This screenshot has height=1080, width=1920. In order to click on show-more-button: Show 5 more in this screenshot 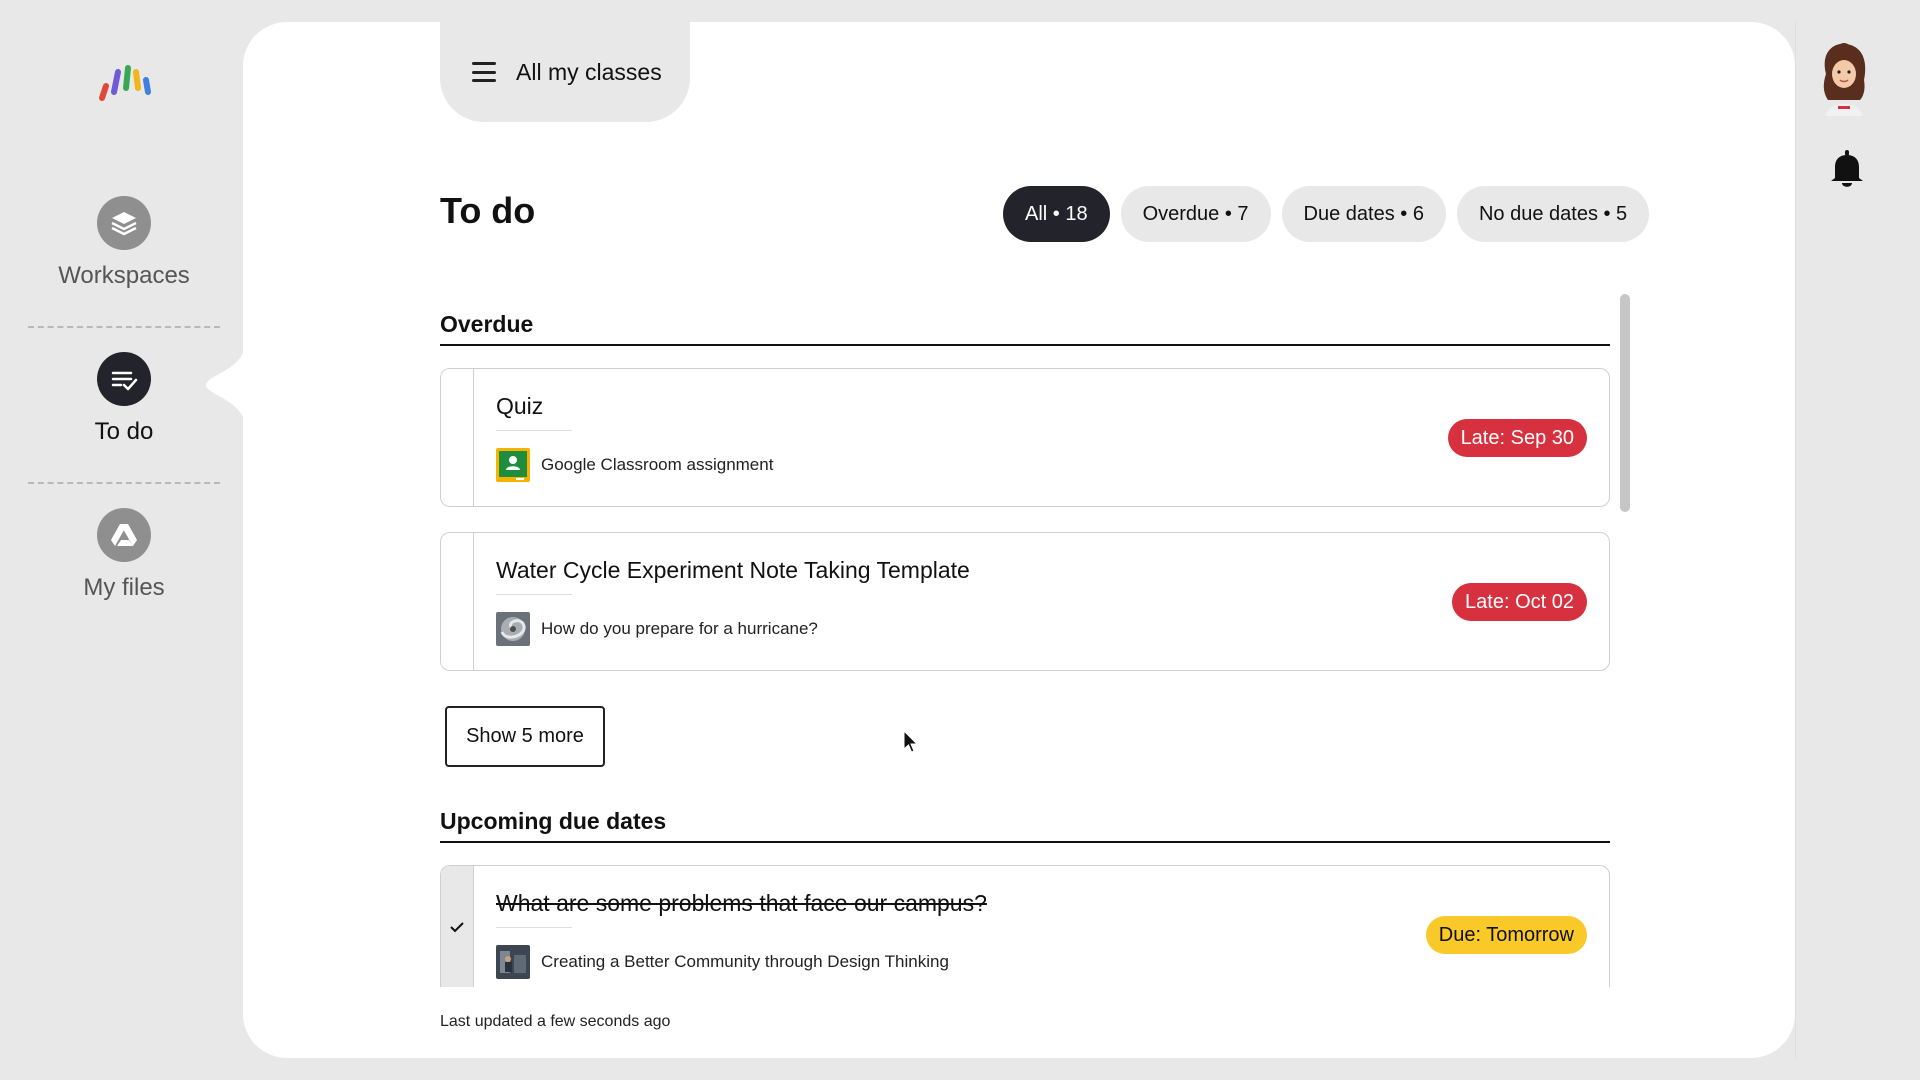, I will do `click(525, 736)`.